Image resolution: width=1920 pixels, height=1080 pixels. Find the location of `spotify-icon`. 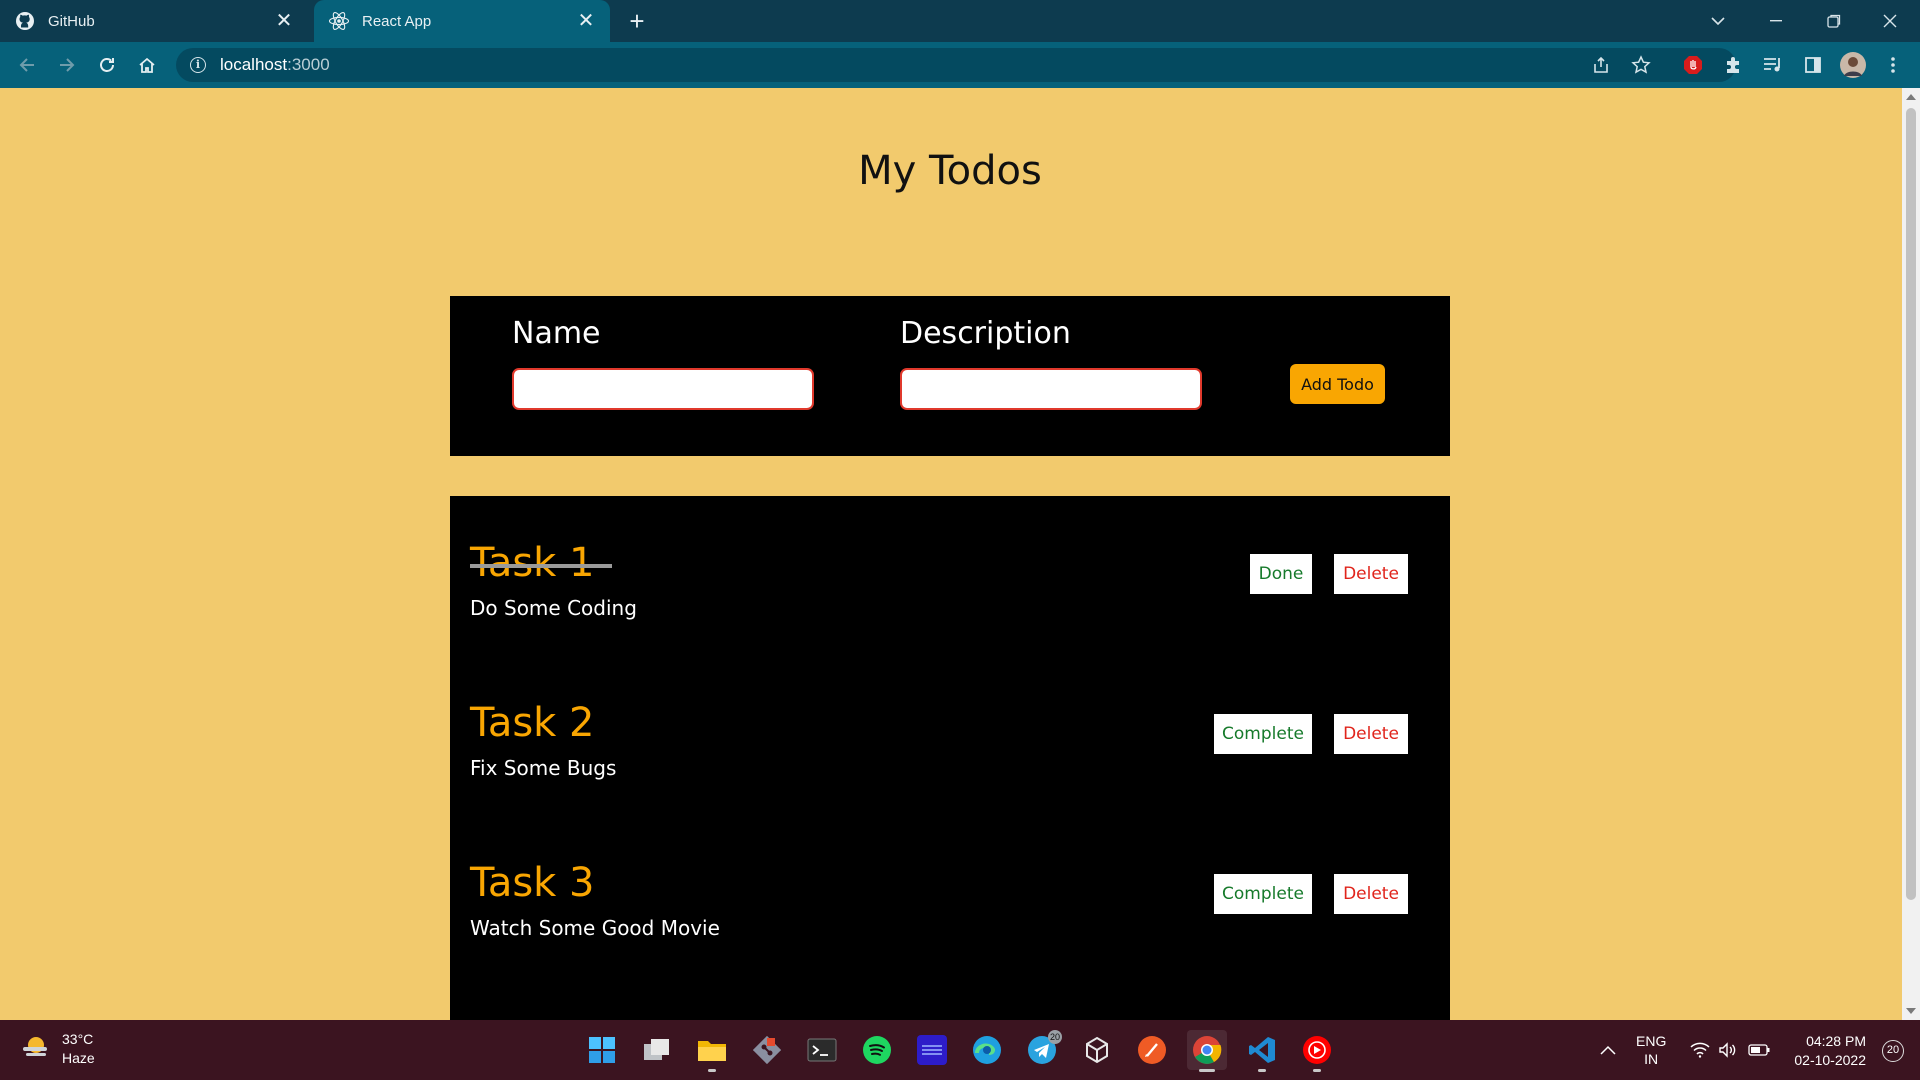

spotify-icon is located at coordinates (877, 1050).